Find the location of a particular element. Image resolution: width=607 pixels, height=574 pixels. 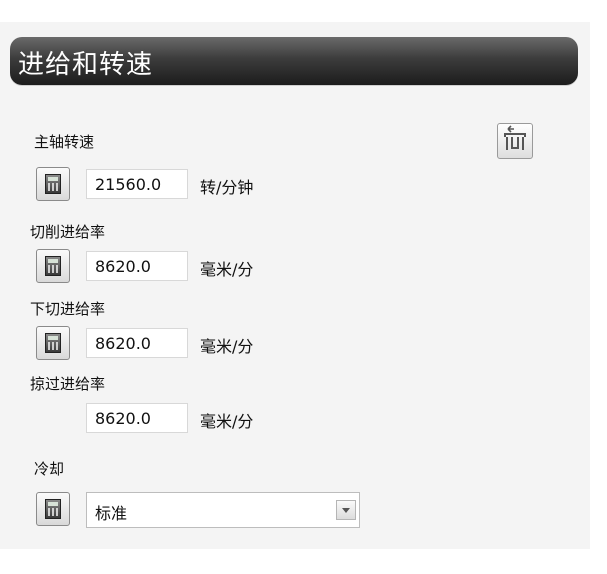

coolant-selected-value: 标准 is located at coordinates (111, 513).